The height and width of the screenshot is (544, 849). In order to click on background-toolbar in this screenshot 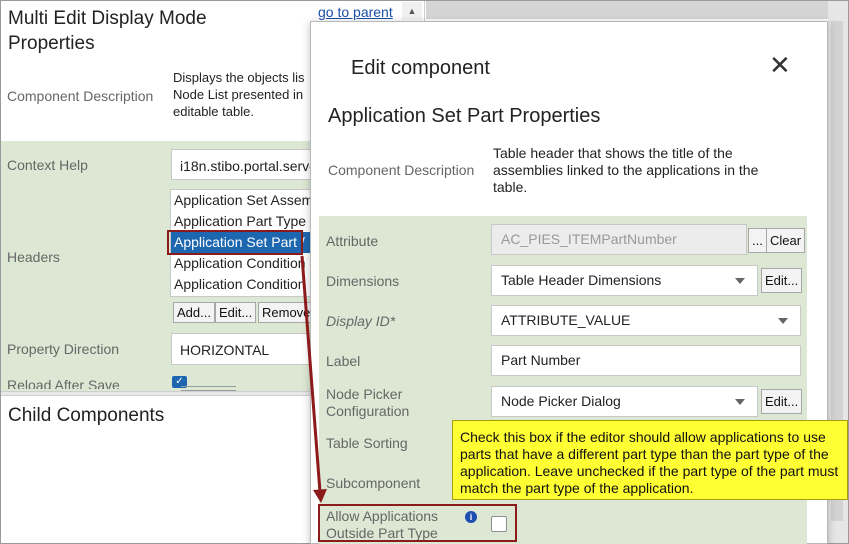, I will do `click(637, 10)`.